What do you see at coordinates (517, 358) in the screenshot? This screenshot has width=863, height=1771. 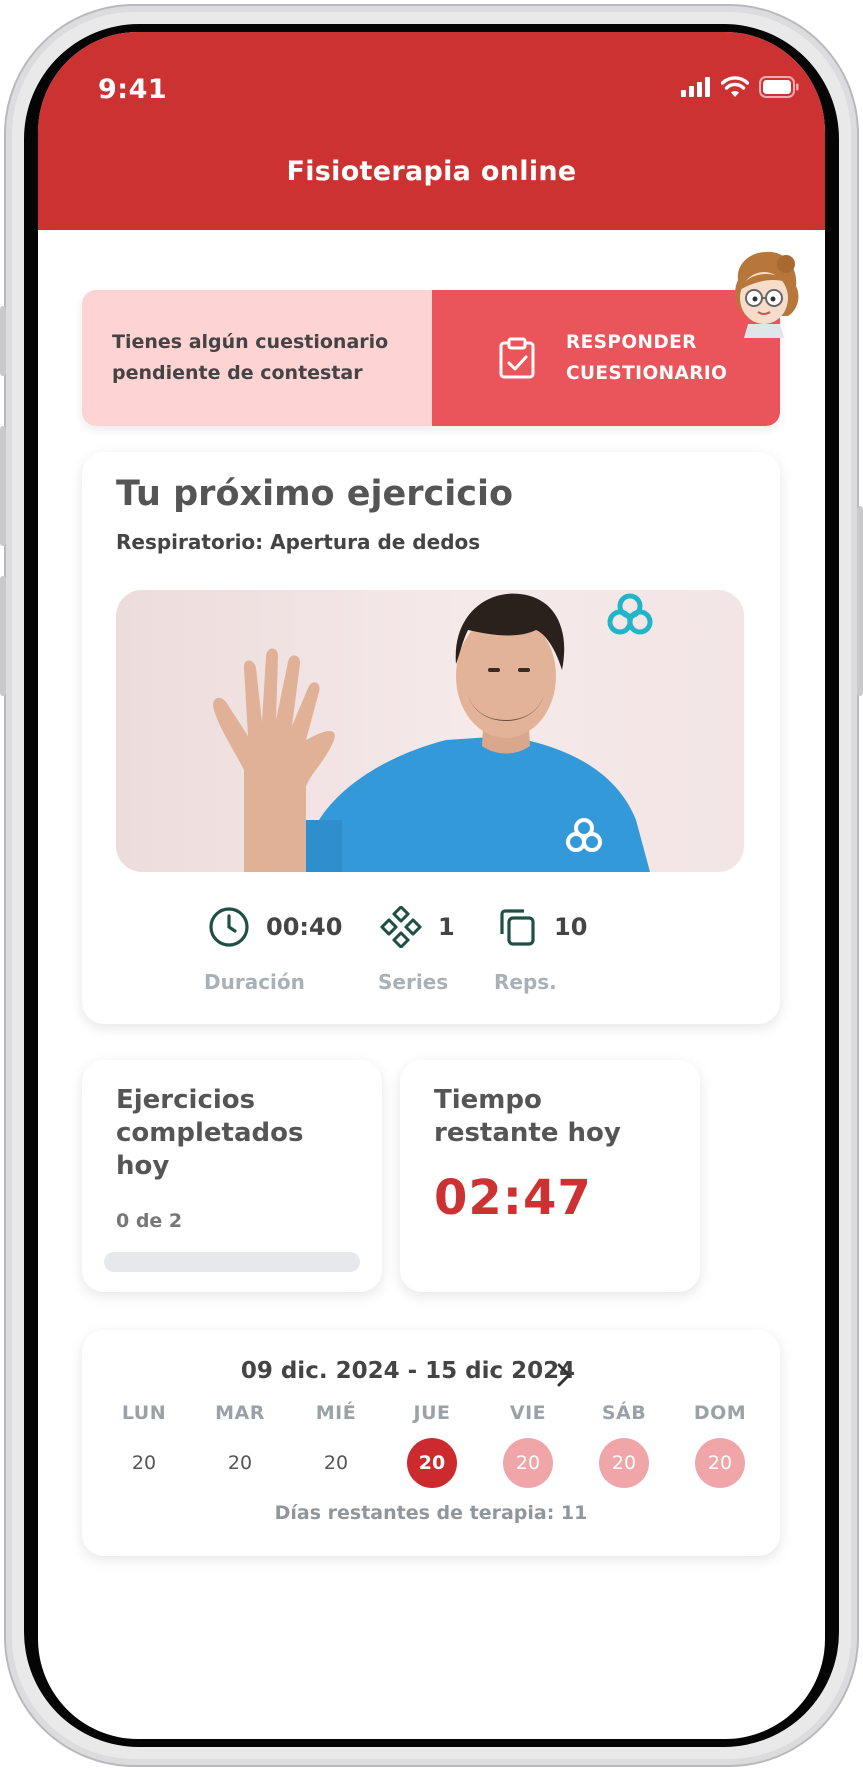 I see `clipboard-check-icon` at bounding box center [517, 358].